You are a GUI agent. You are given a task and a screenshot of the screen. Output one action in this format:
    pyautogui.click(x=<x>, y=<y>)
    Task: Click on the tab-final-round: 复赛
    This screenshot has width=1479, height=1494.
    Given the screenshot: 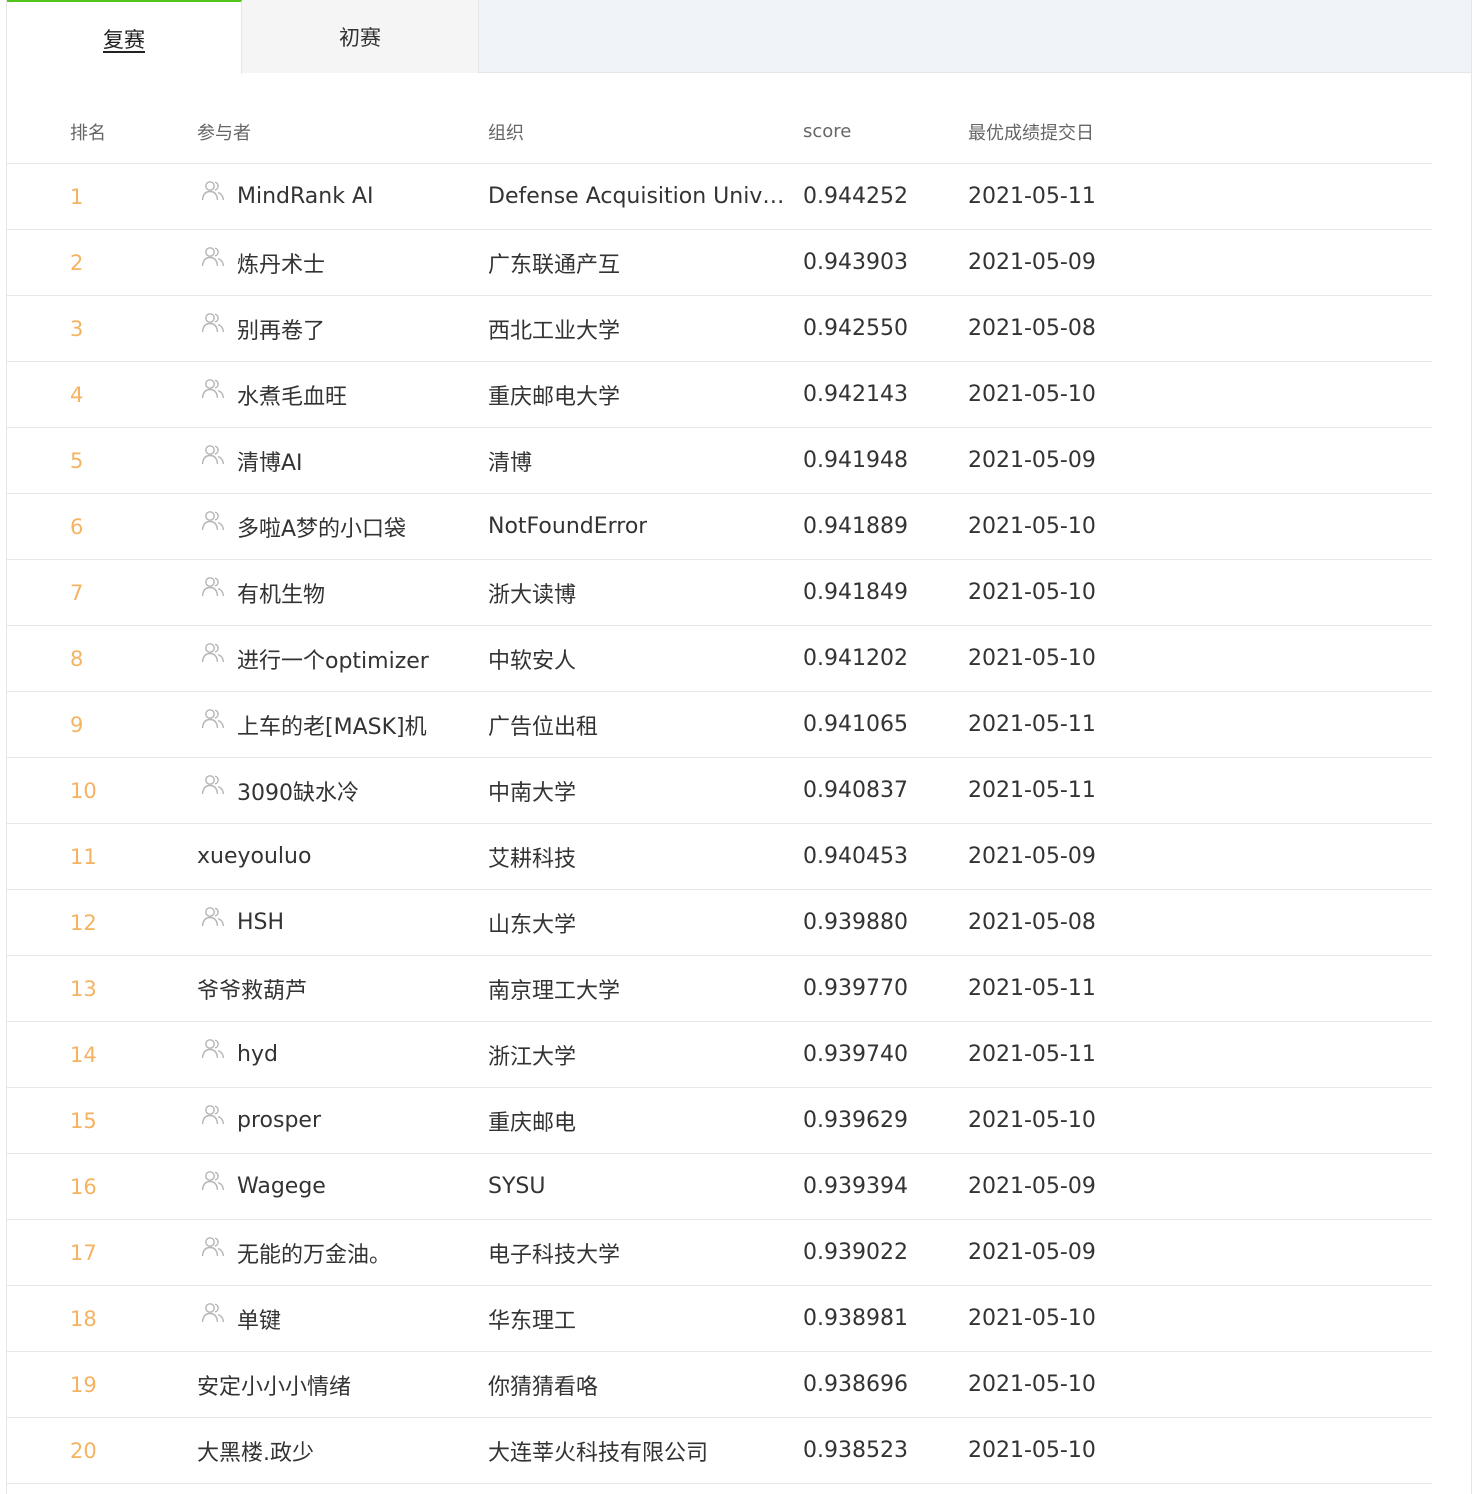 What is the action you would take?
    pyautogui.click(x=124, y=37)
    